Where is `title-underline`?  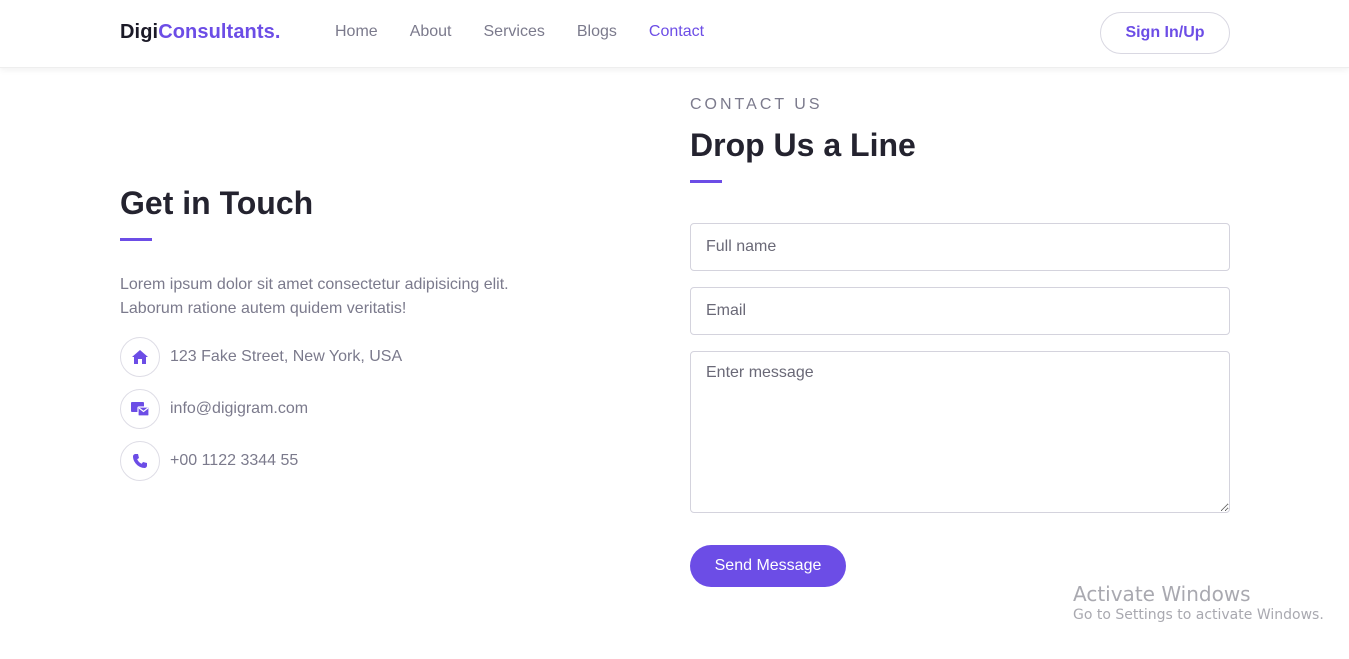
title-underline is located at coordinates (136, 239).